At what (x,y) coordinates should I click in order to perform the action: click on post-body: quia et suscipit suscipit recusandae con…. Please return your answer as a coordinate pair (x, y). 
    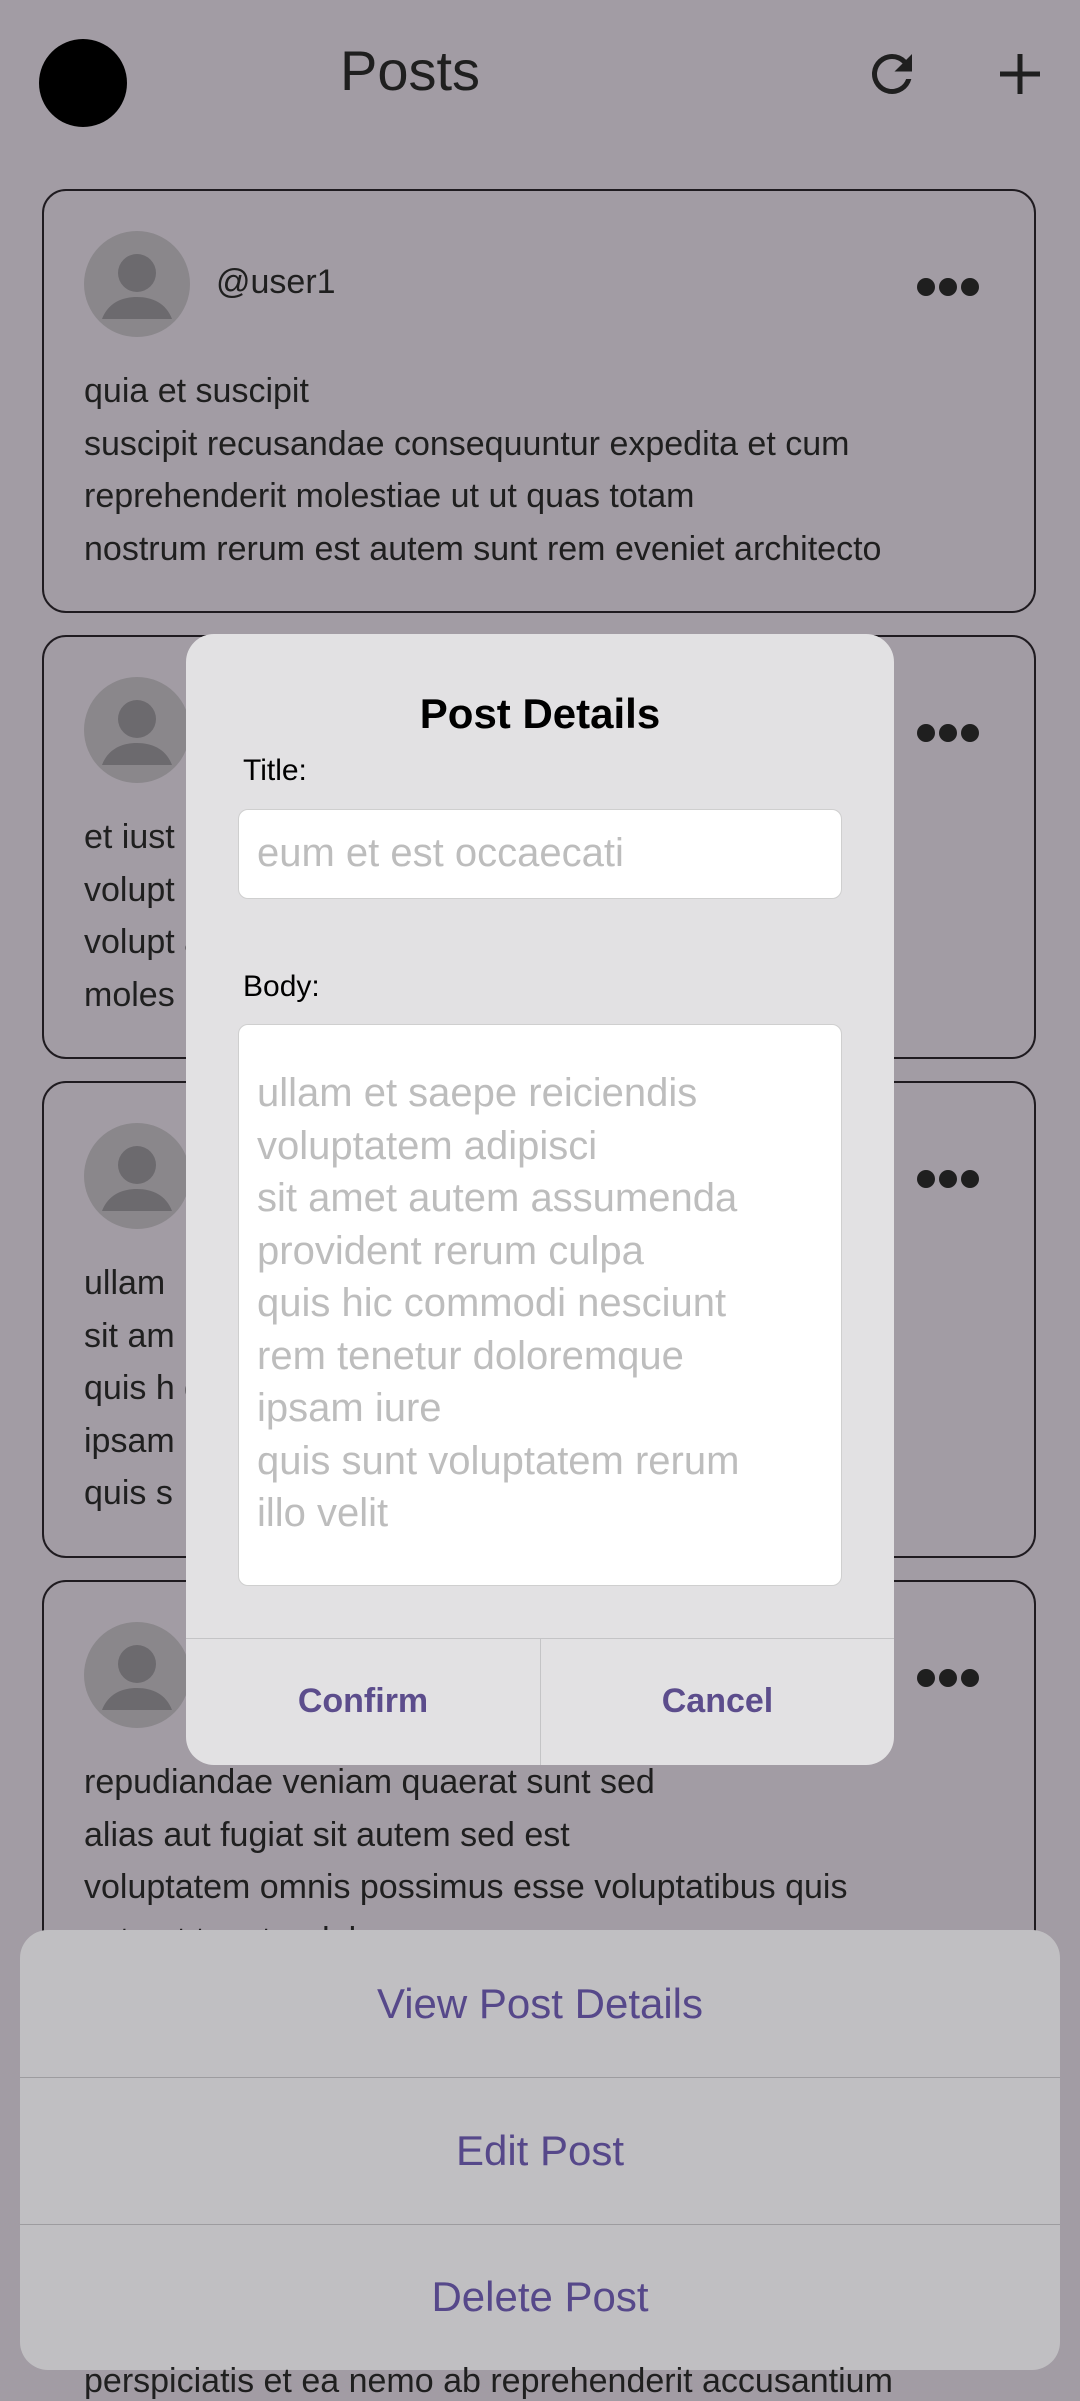
    Looking at the image, I should click on (483, 470).